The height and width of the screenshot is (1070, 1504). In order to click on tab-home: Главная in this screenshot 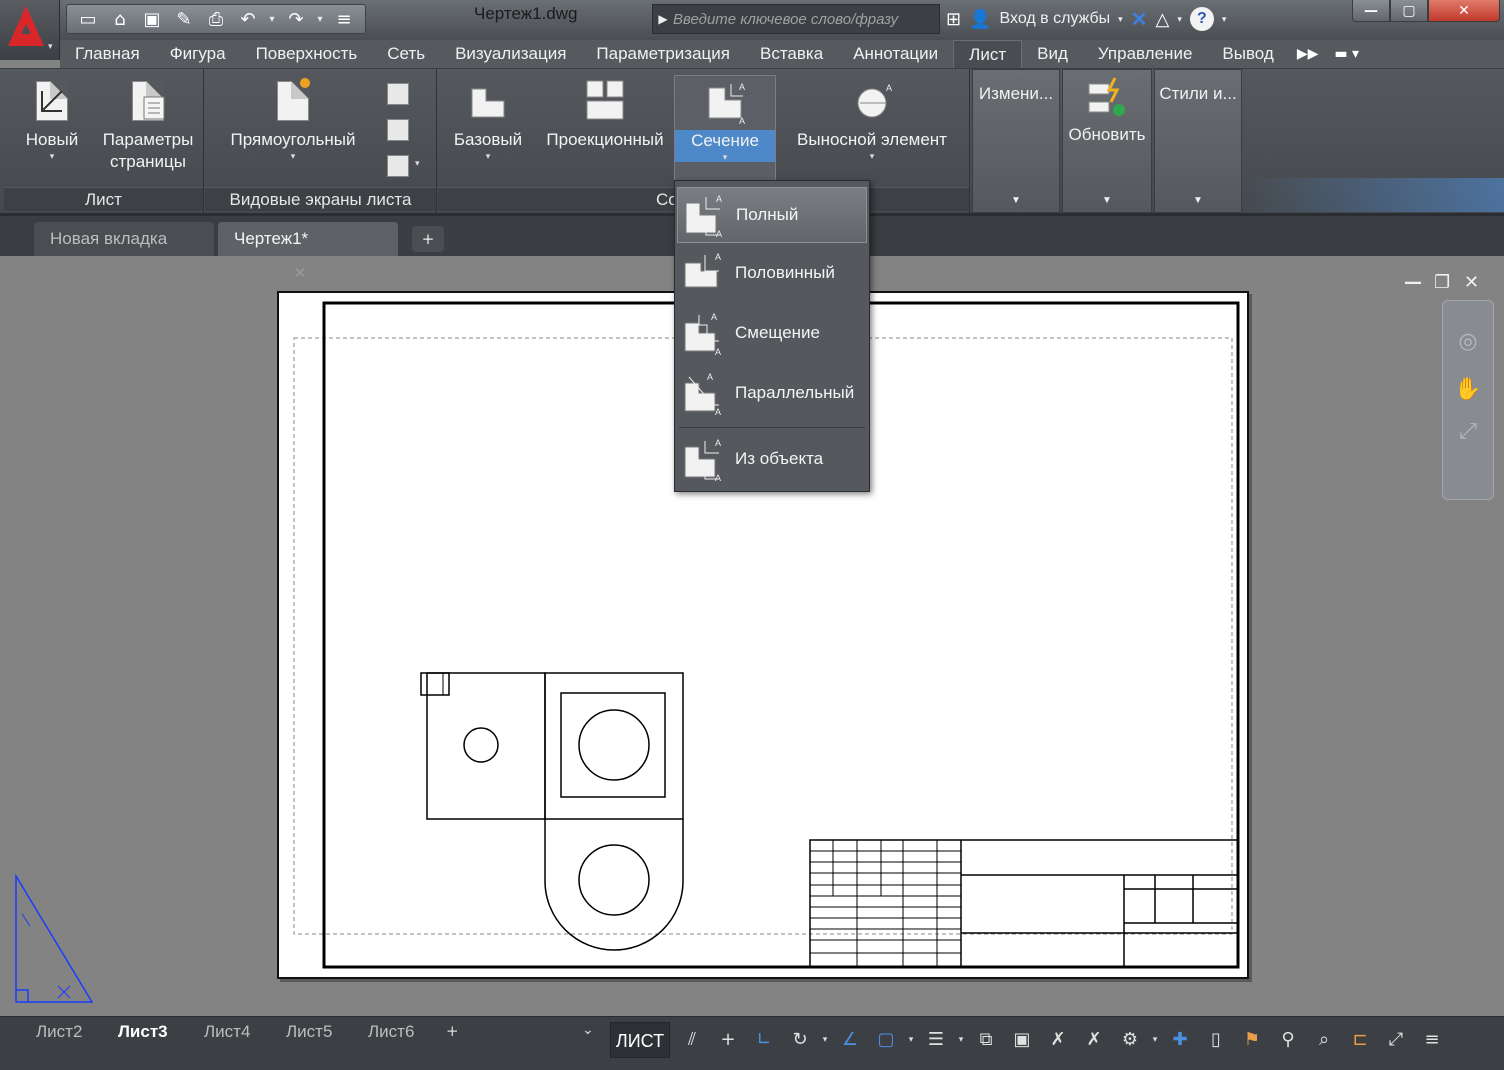, I will do `click(107, 54)`.